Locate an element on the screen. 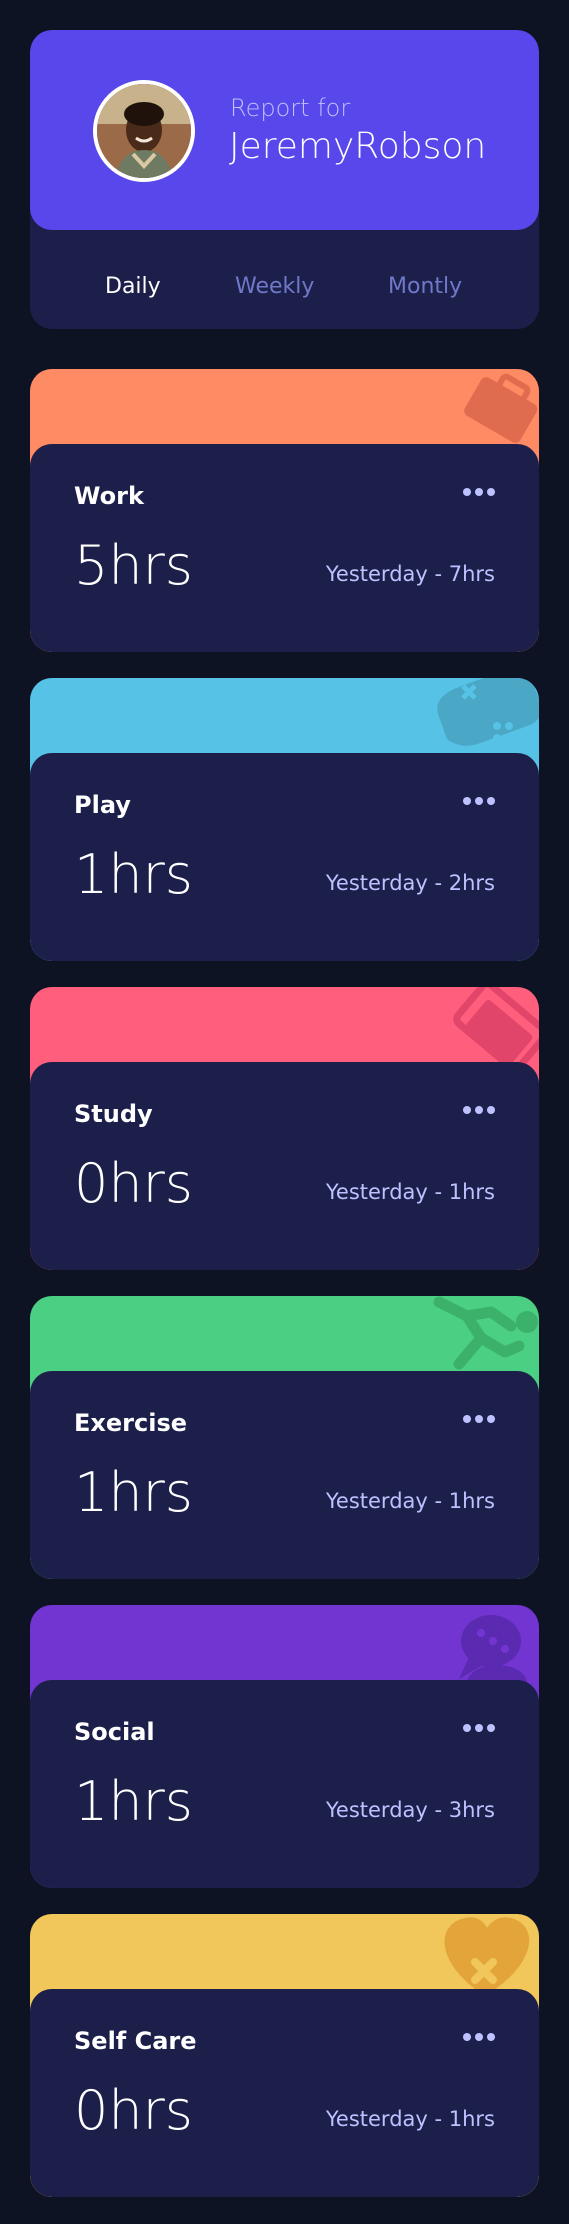 The image size is (569, 2224). activity-title: Exercise is located at coordinates (131, 1423).